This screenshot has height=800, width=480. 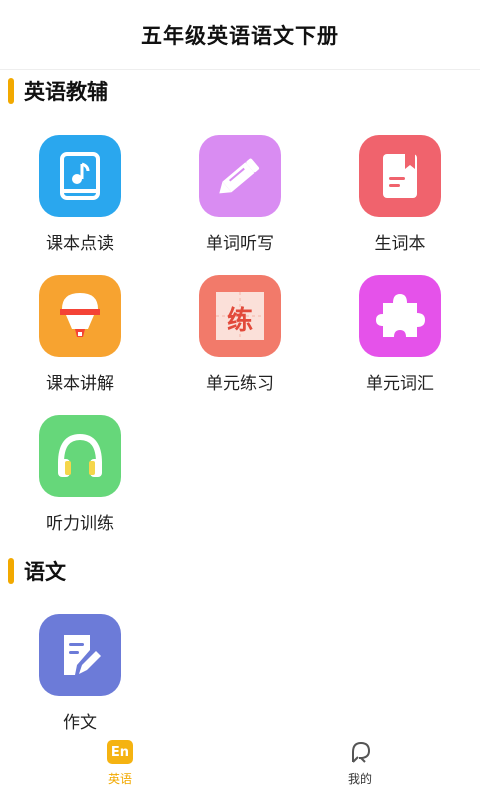 I want to click on music-book-icon, so click(x=80, y=176).